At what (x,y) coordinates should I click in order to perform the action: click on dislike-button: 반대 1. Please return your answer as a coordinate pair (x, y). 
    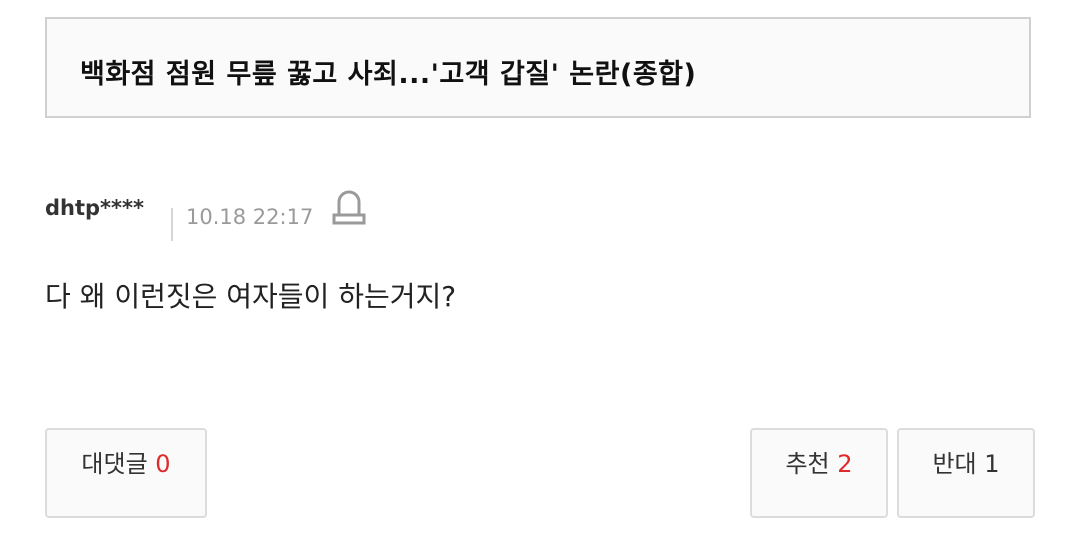
    Looking at the image, I should click on (966, 473).